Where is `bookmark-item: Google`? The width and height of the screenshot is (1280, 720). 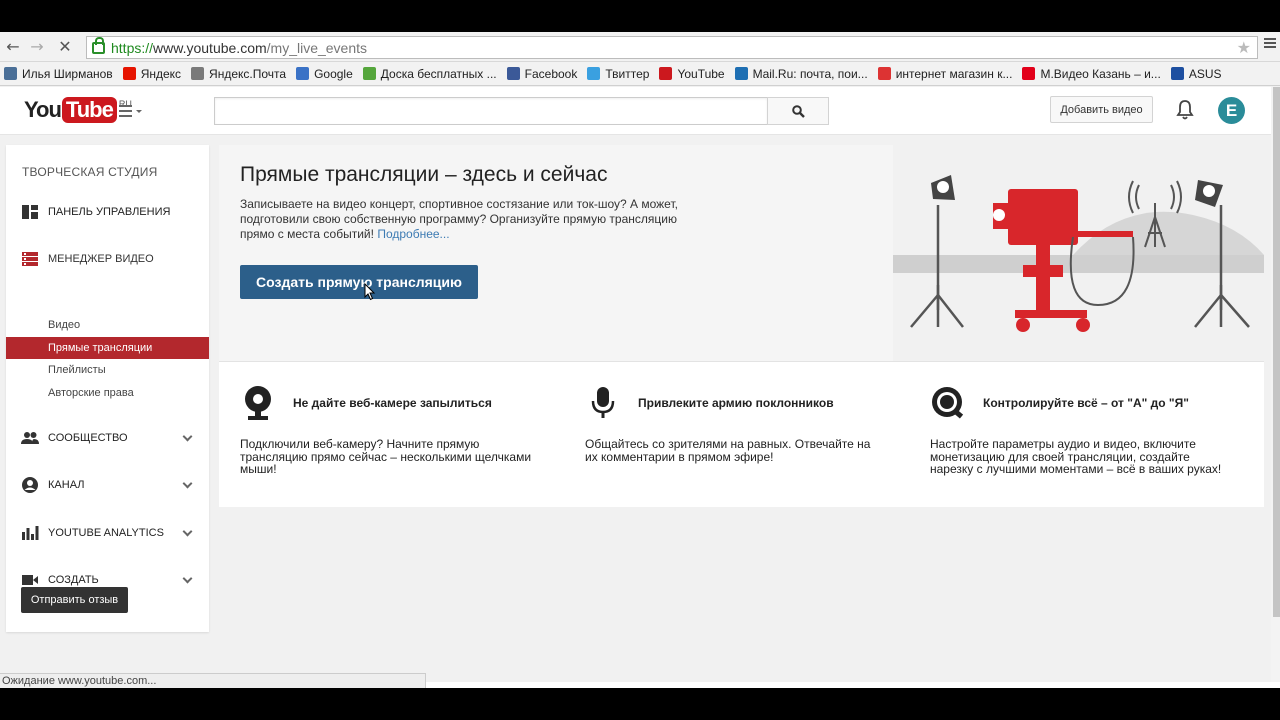 bookmark-item: Google is located at coordinates (324, 74).